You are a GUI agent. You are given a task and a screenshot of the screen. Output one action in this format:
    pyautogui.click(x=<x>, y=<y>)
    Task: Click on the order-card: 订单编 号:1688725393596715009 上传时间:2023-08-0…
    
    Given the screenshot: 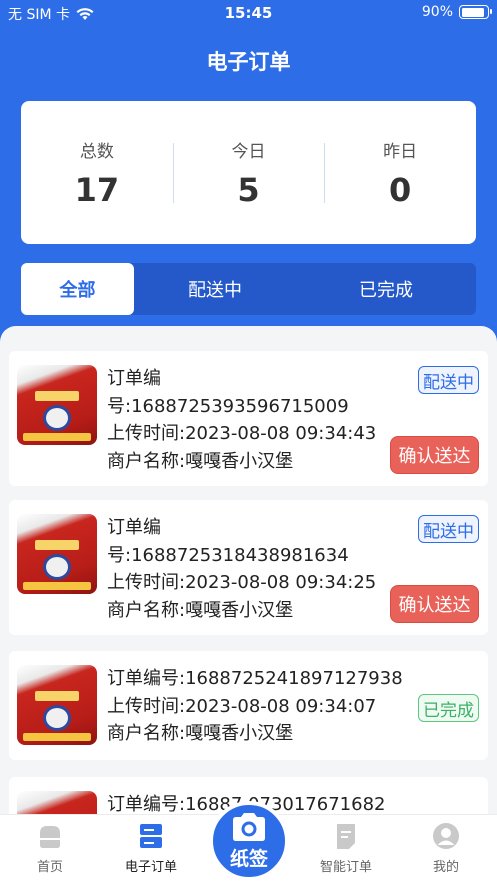 What is the action you would take?
    pyautogui.click(x=248, y=418)
    